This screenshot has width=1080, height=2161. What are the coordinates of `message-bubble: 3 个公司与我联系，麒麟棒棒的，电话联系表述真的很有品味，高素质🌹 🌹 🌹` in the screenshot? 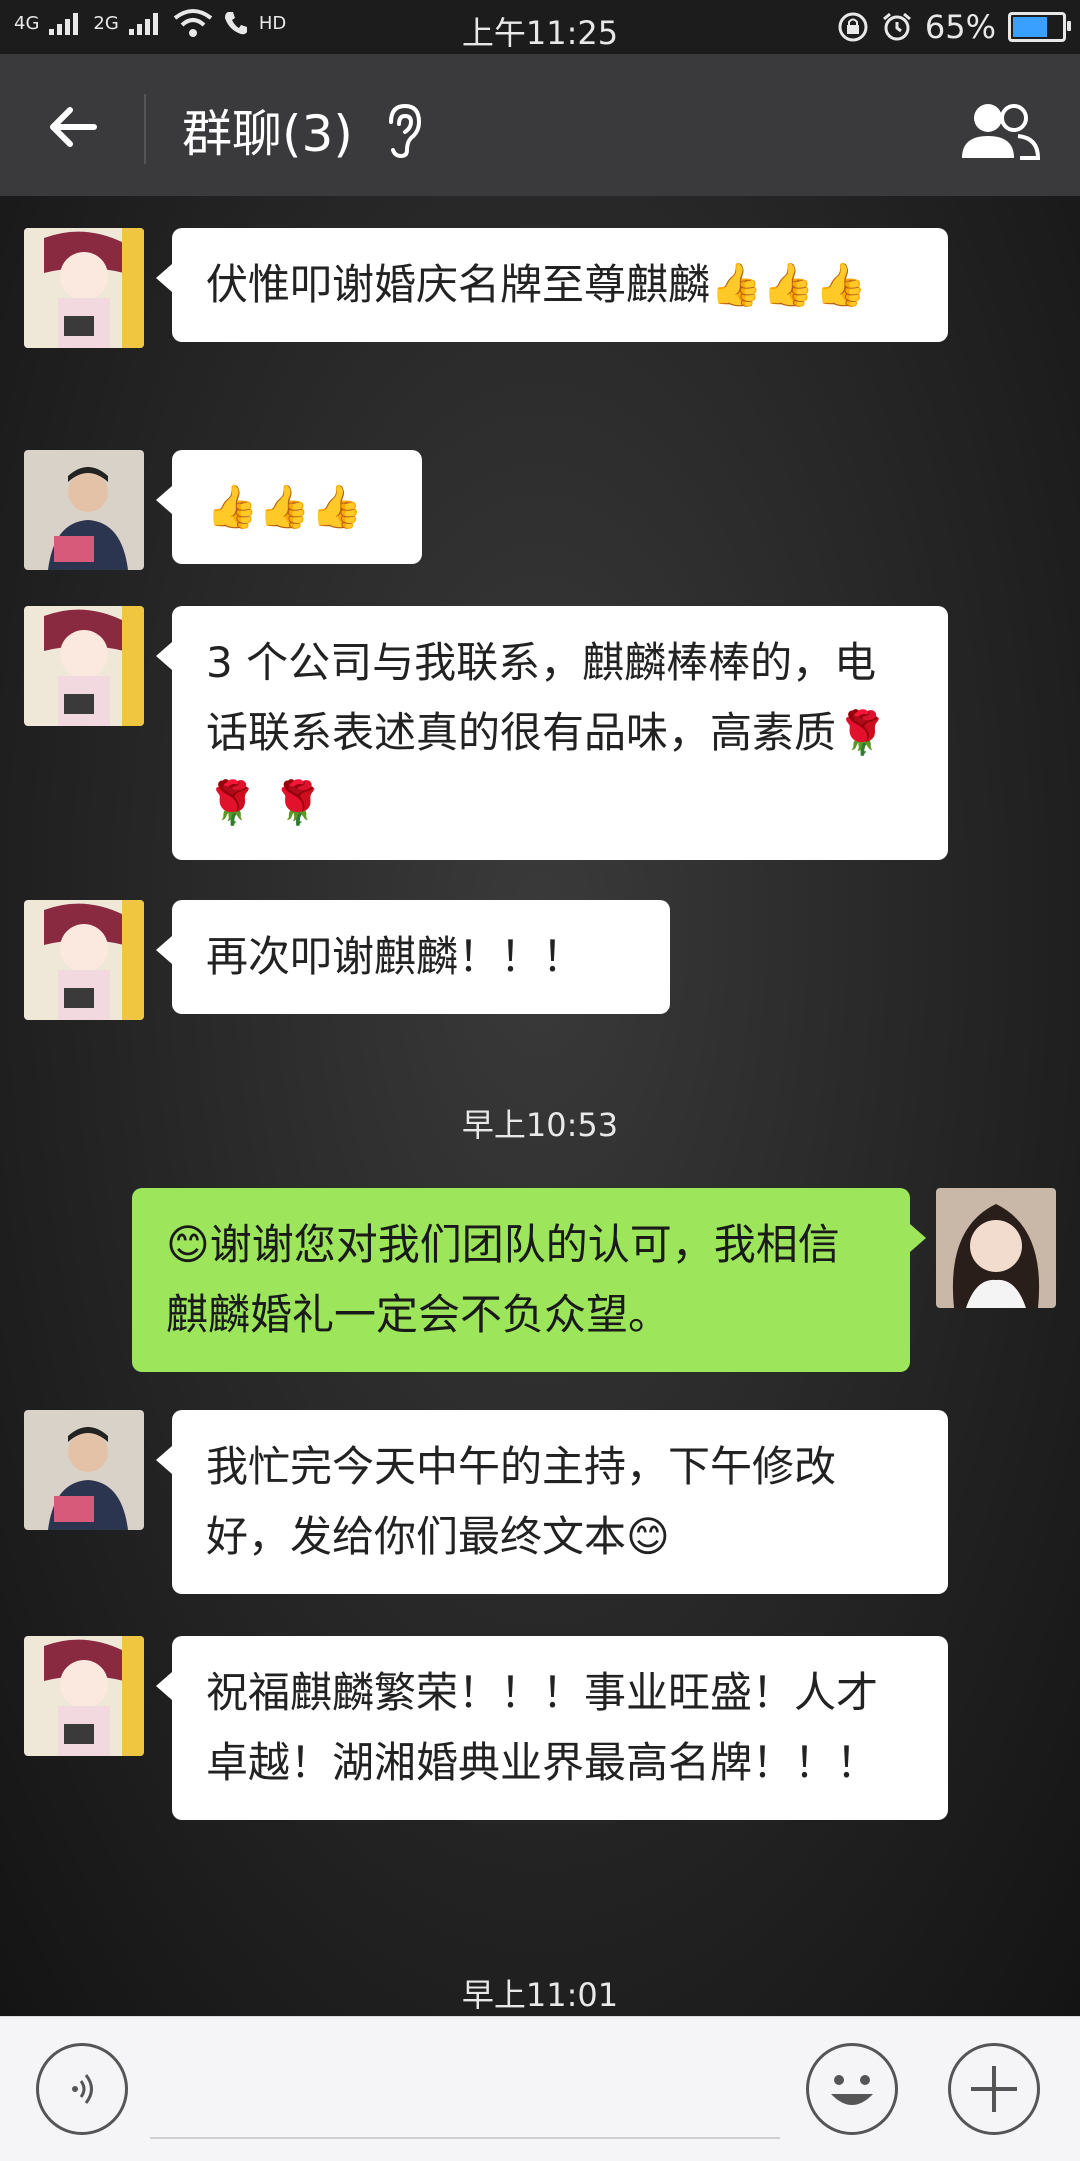 It's located at (552, 733).